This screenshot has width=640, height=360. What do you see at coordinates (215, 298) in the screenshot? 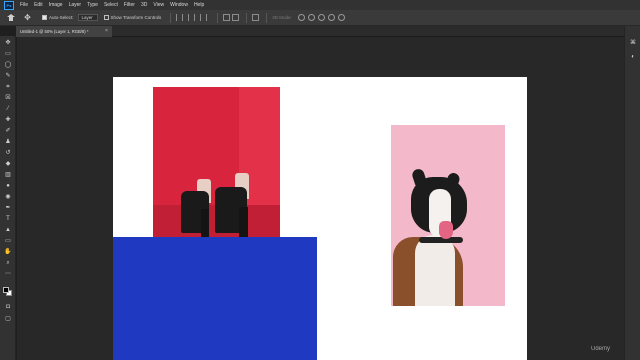
I see `blue-rectangle-layer` at bounding box center [215, 298].